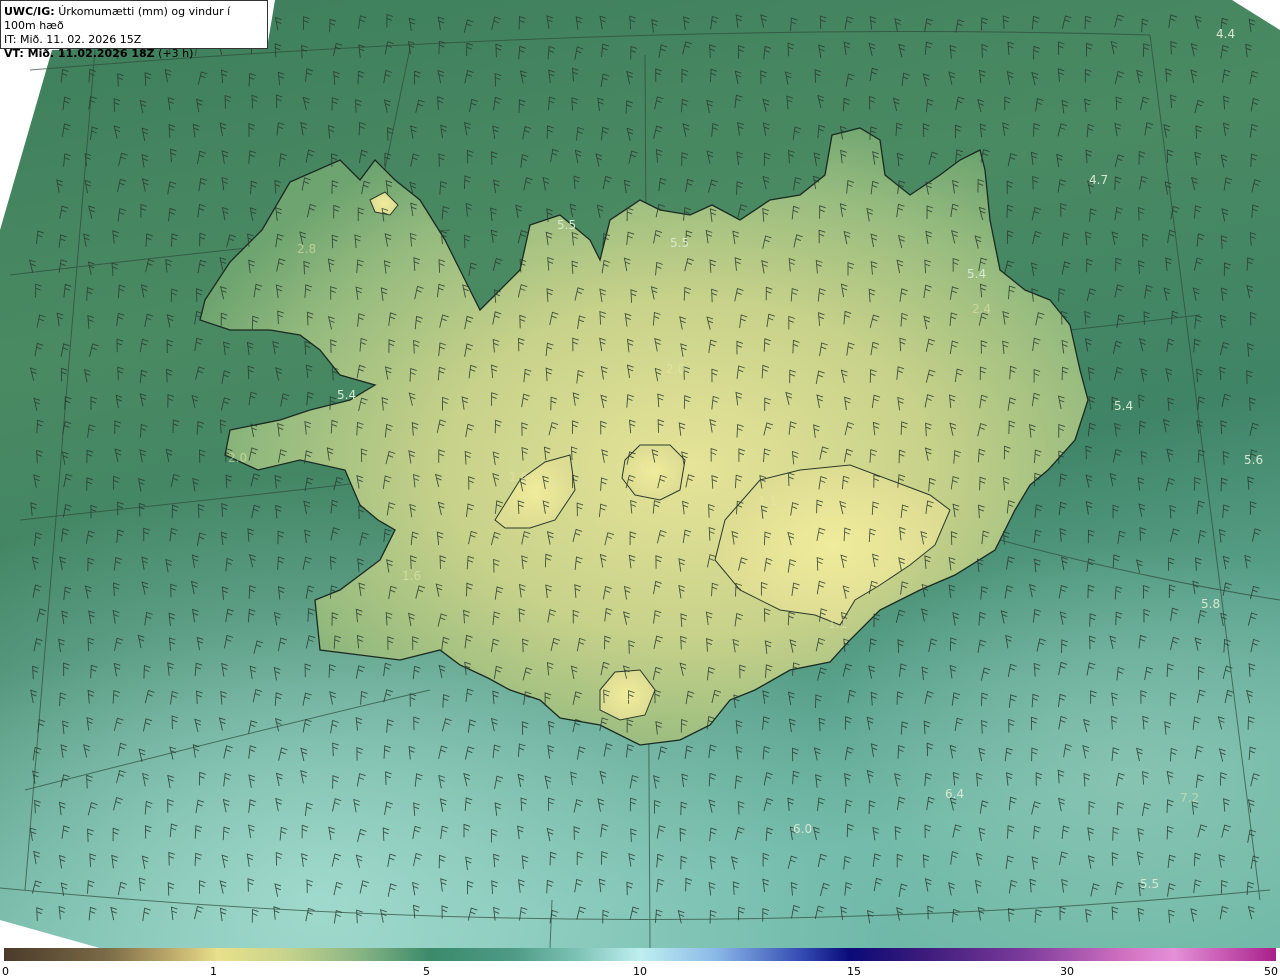 The width and height of the screenshot is (1280, 978). What do you see at coordinates (213, 971) in the screenshot?
I see `legend-tick: 1` at bounding box center [213, 971].